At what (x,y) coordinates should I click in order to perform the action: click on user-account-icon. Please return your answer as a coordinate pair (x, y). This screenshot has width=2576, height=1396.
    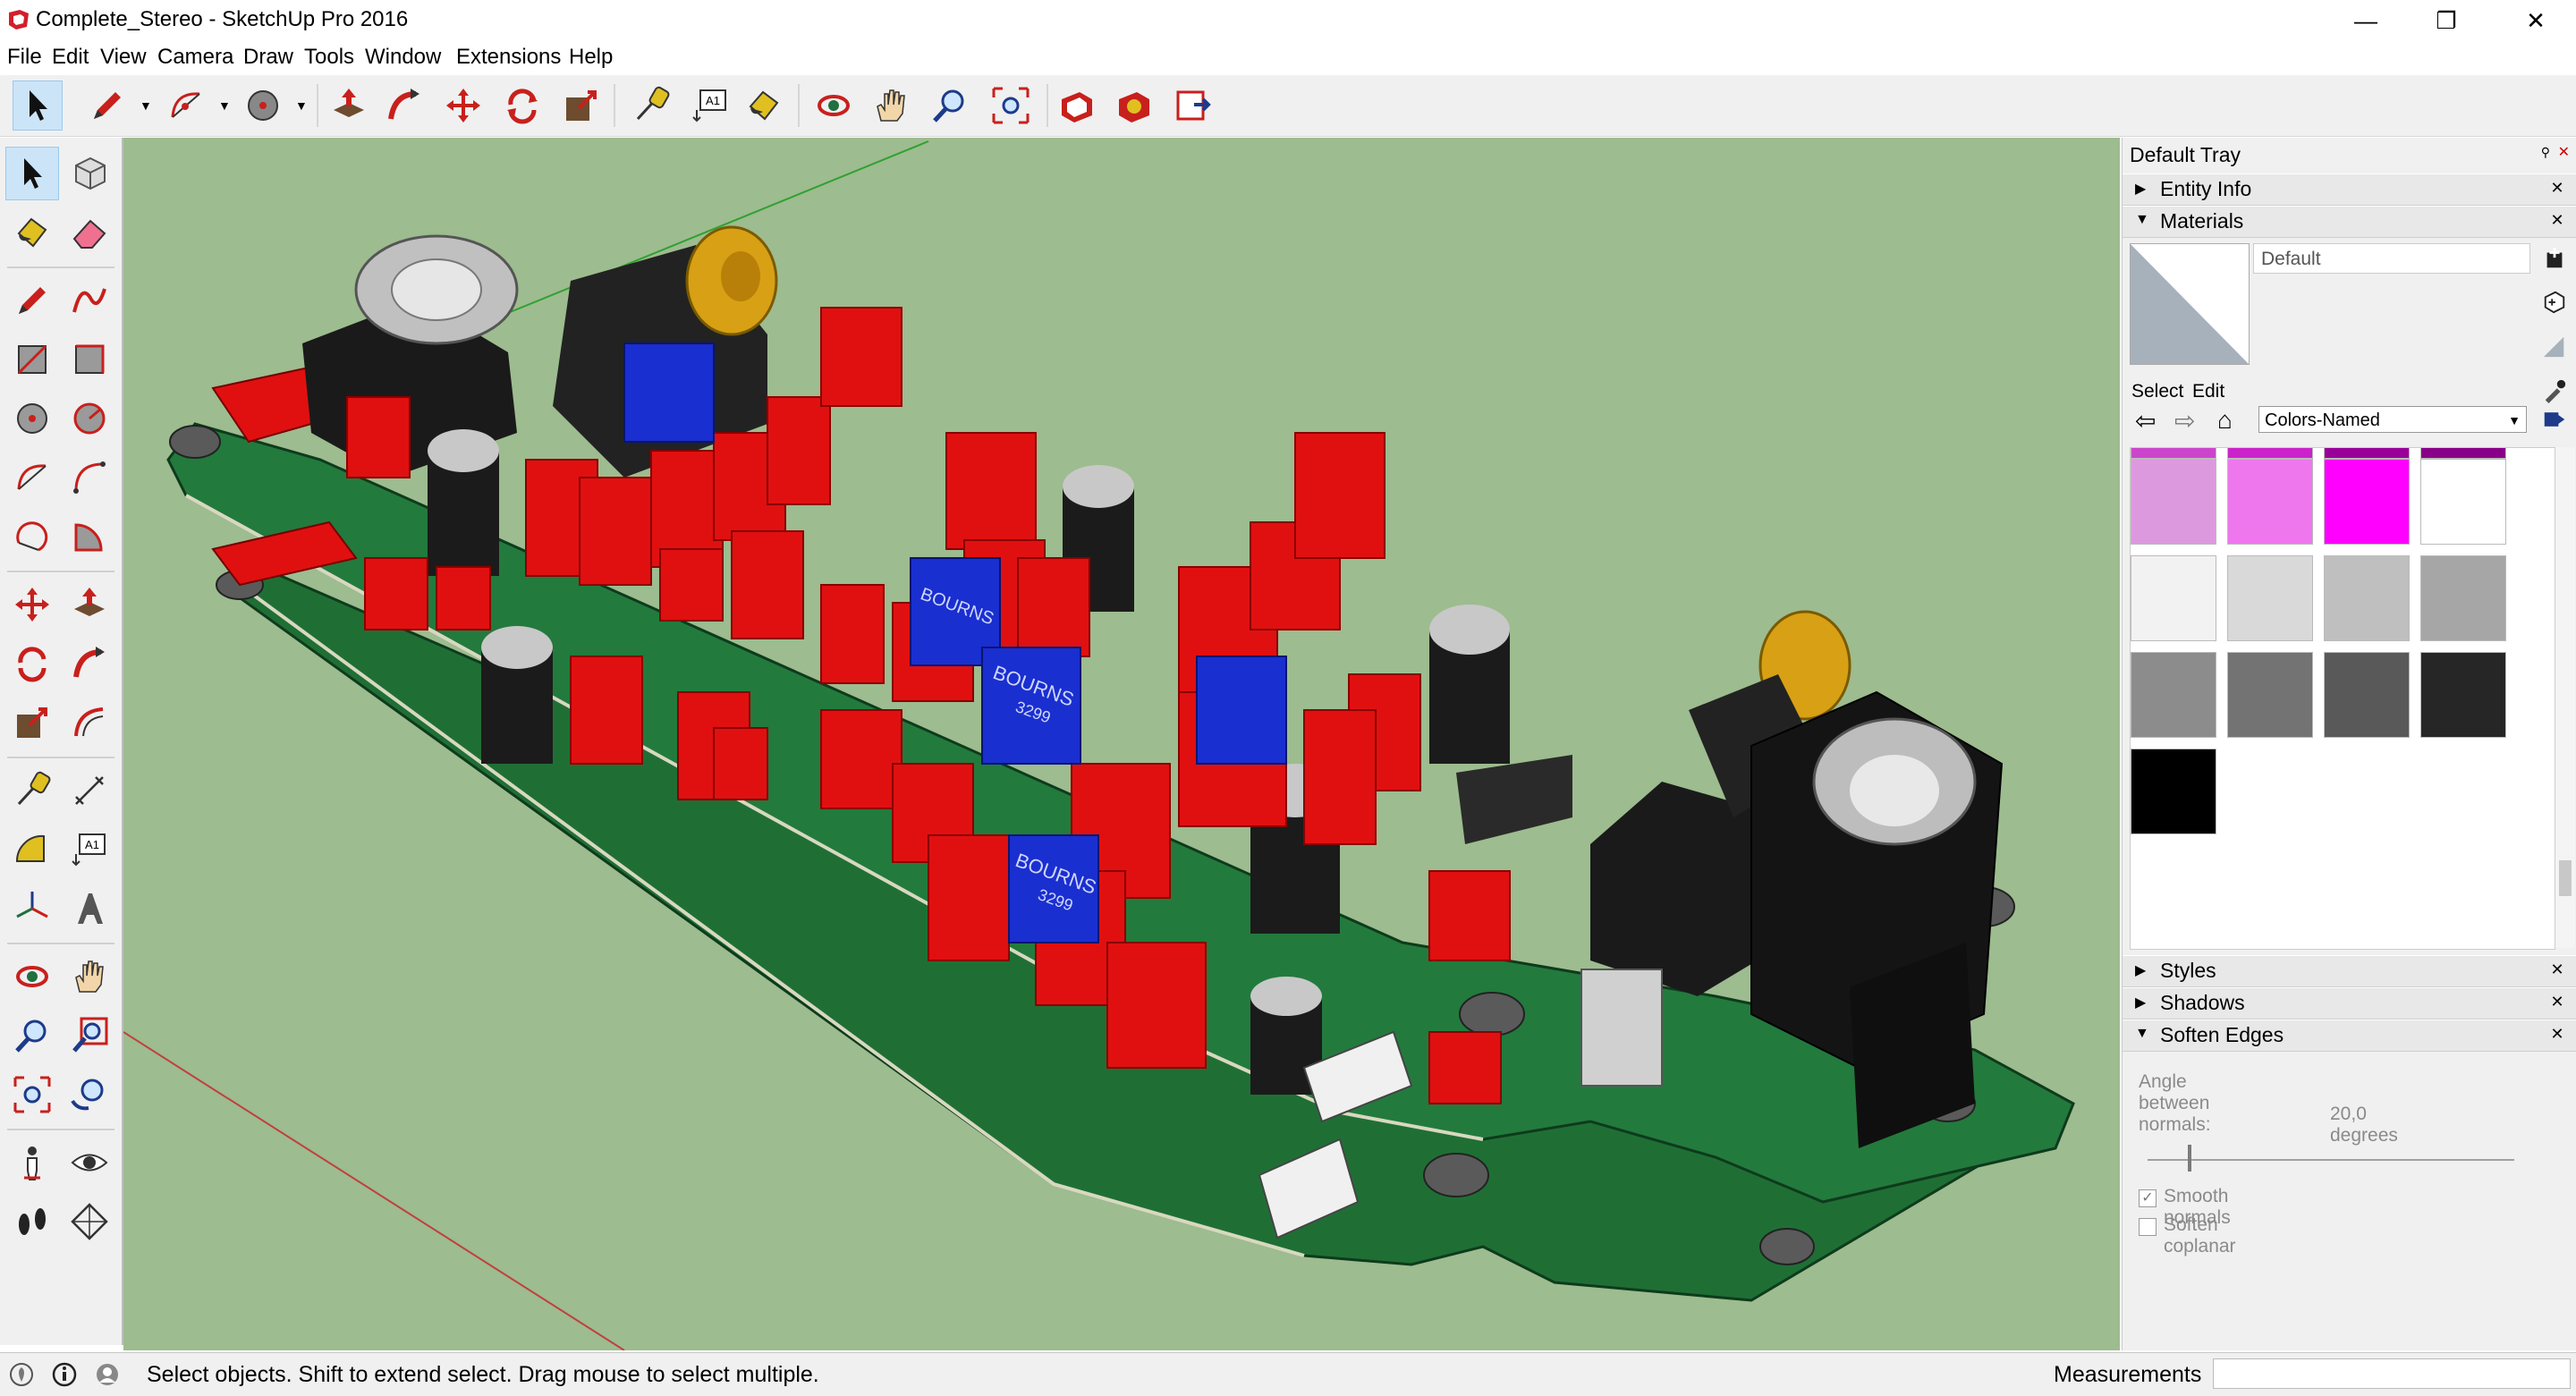
    Looking at the image, I should click on (107, 1374).